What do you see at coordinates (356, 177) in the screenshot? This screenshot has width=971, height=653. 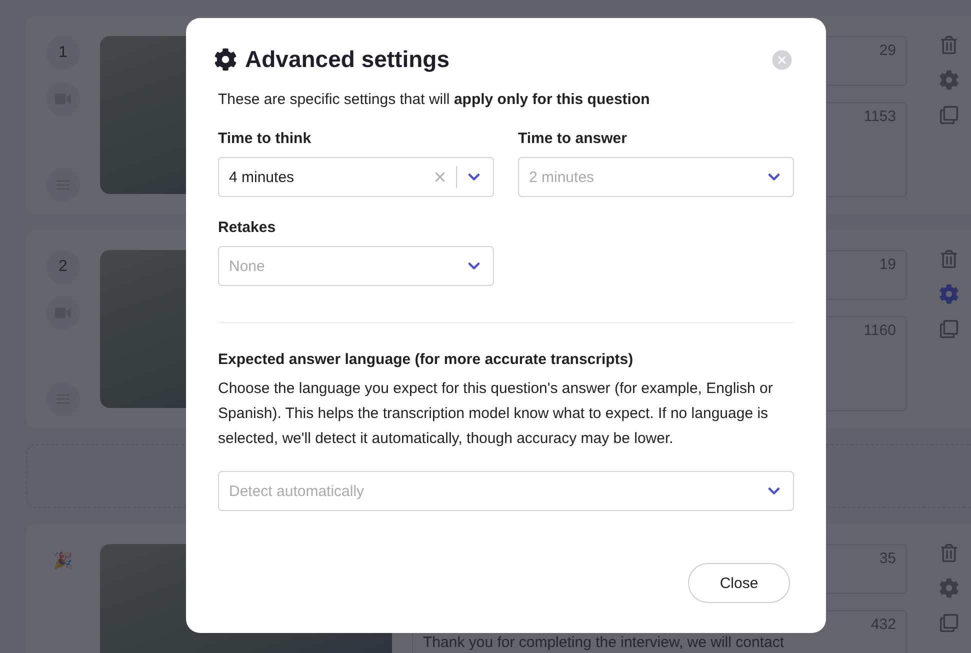 I see `dropdown-field: 4 minutes` at bounding box center [356, 177].